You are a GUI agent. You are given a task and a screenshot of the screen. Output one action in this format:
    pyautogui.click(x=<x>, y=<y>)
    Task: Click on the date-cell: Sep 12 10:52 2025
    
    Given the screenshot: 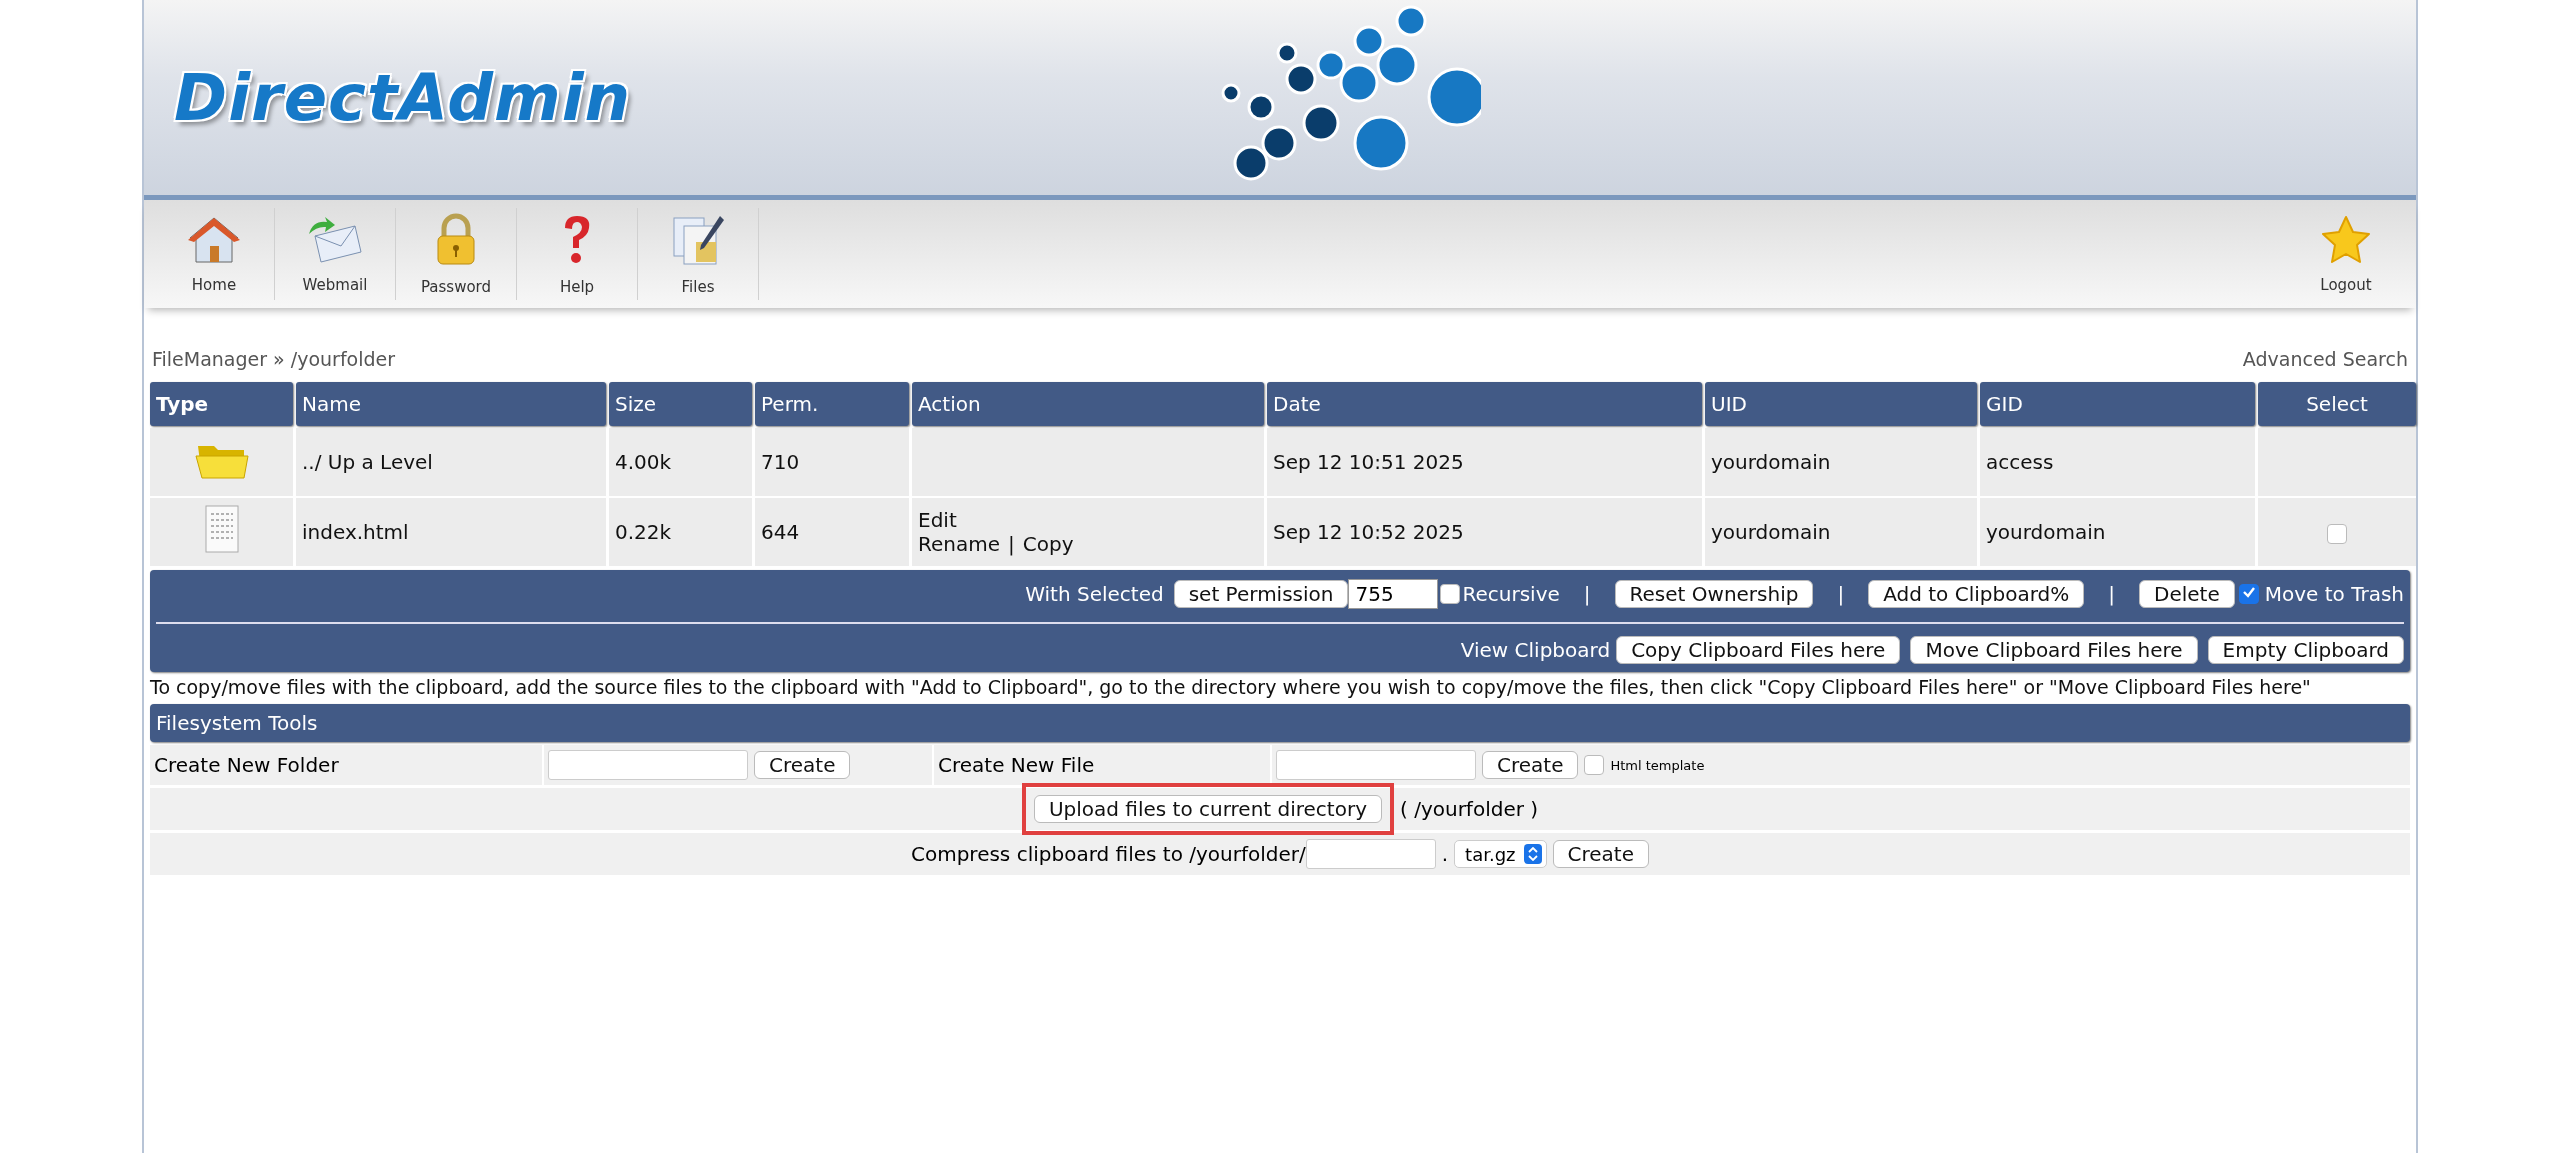 What is the action you would take?
    pyautogui.click(x=1484, y=532)
    